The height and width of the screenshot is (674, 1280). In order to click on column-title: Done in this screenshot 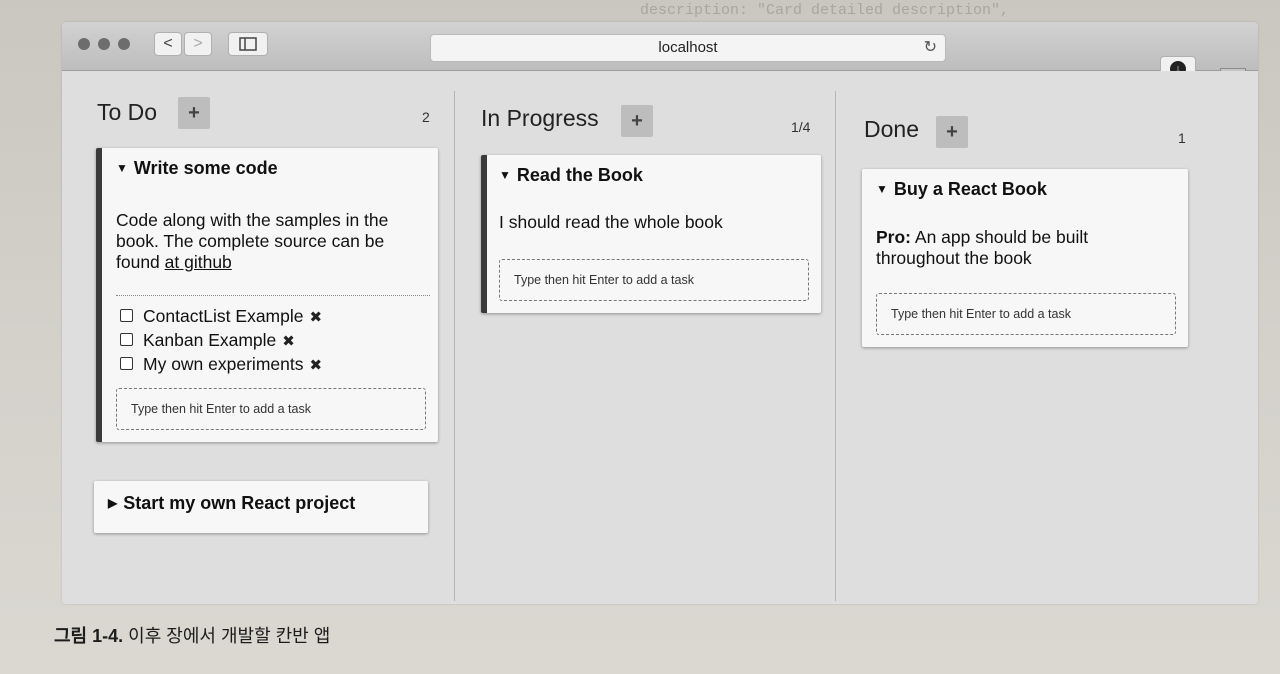, I will do `click(891, 129)`.